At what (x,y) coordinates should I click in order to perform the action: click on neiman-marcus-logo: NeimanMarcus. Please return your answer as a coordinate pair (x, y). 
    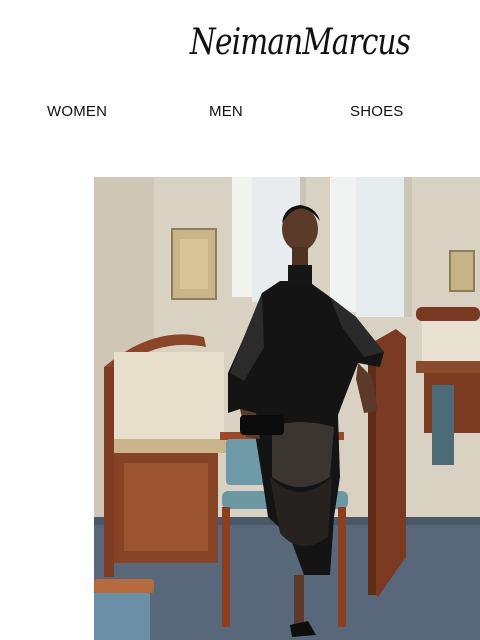
    Looking at the image, I should click on (291, 42).